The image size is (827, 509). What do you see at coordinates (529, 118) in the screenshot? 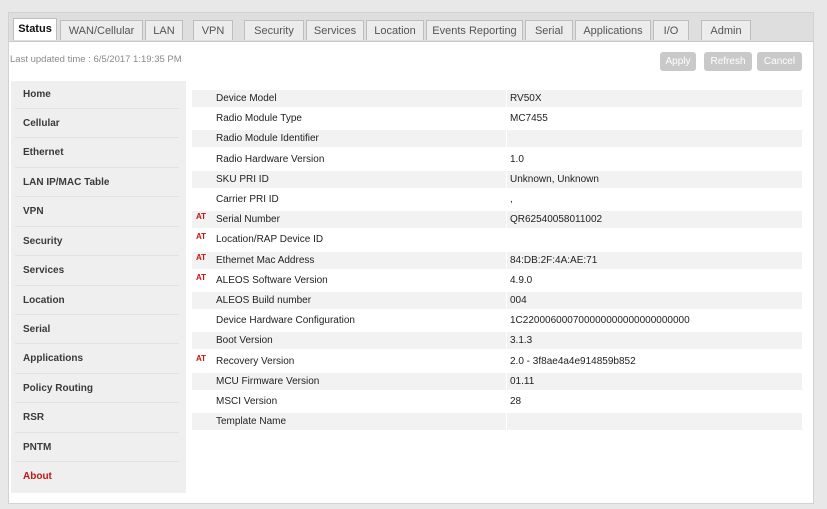
I see `row-value: MC7455` at bounding box center [529, 118].